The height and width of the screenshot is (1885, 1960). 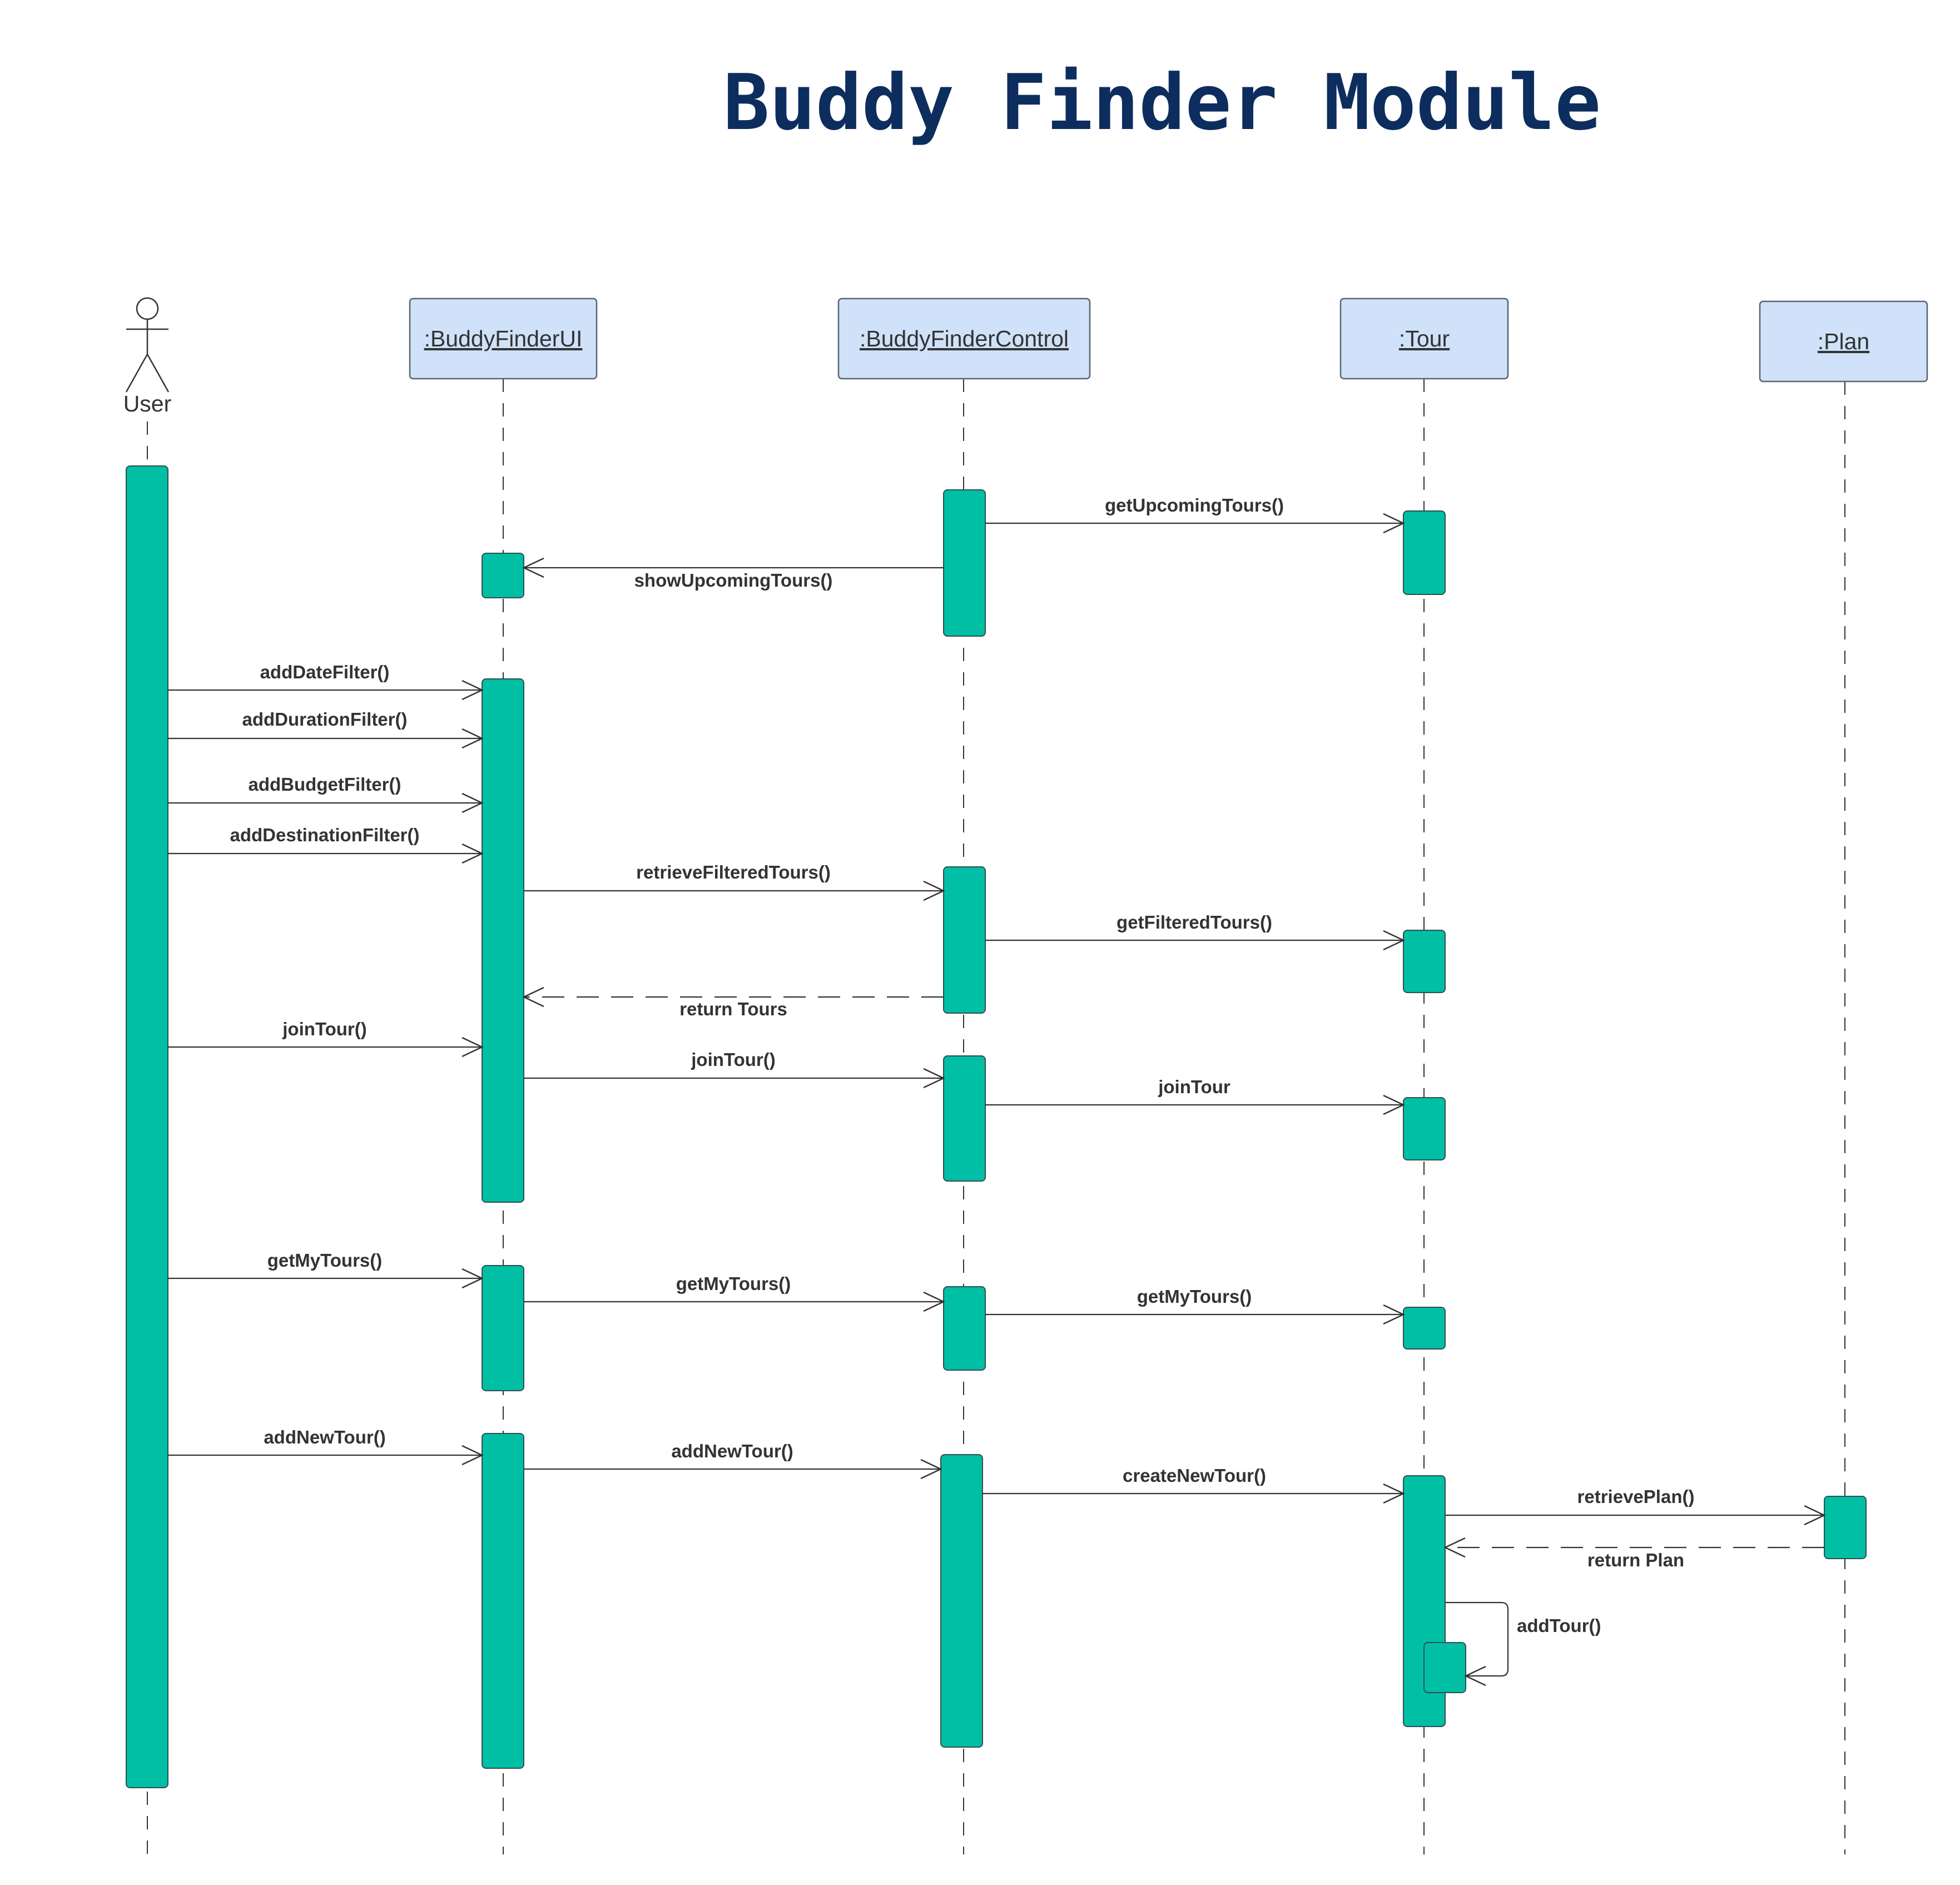 I want to click on message-label: return Tours, so click(x=733, y=1009).